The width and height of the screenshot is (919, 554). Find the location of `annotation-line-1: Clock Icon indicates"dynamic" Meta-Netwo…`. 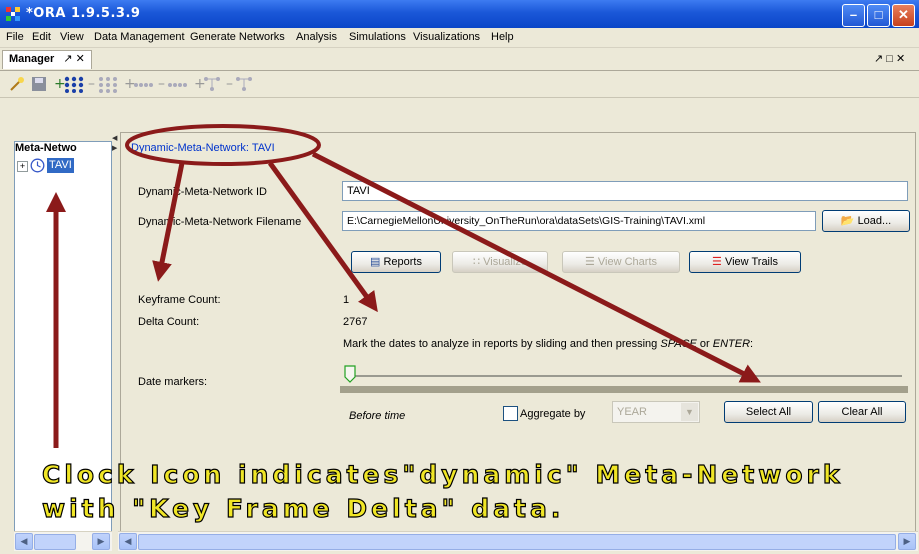

annotation-line-1: Clock Icon indicates"dynamic" Meta-Netwo… is located at coordinates (442, 474).